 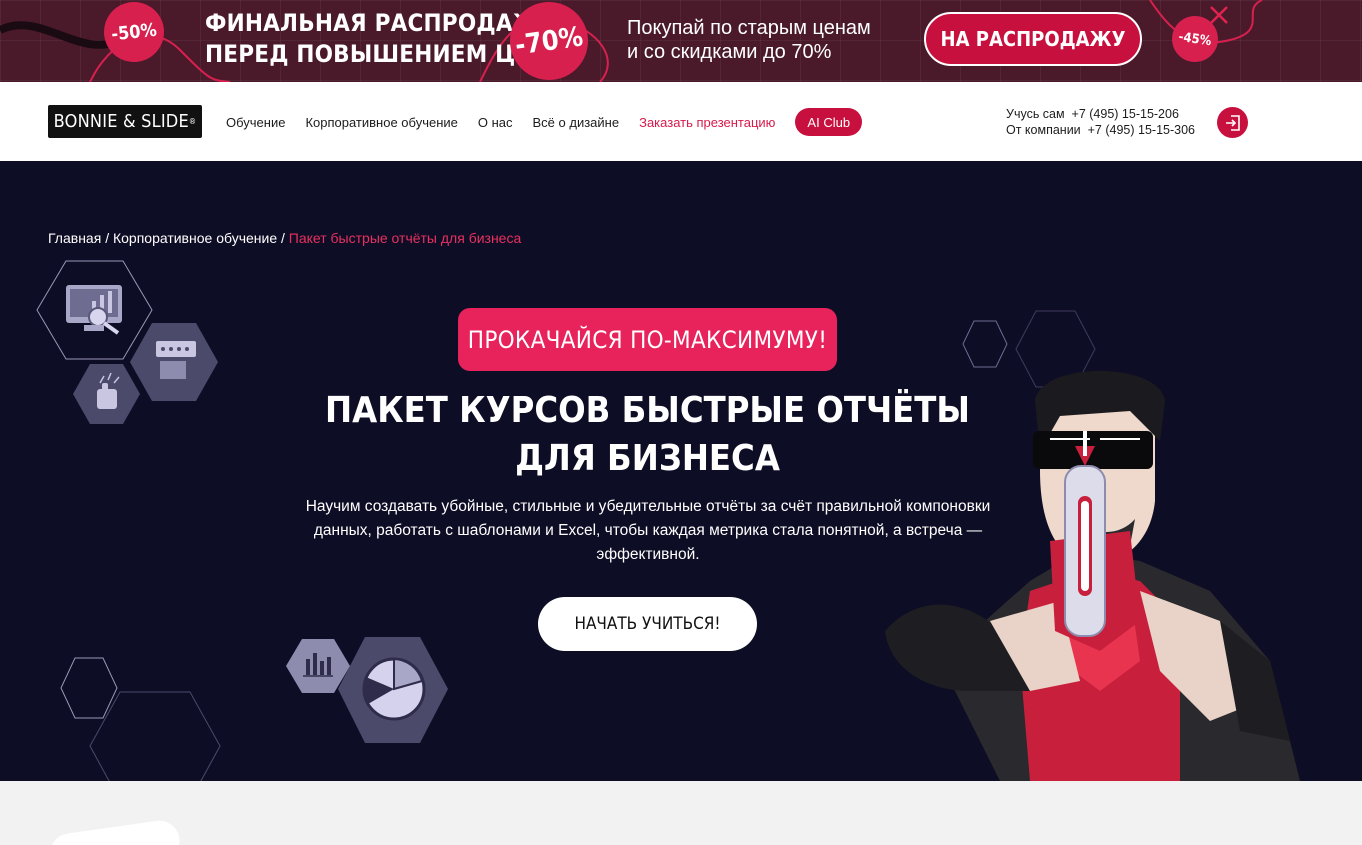 What do you see at coordinates (681, 813) in the screenshot?
I see `next-section` at bounding box center [681, 813].